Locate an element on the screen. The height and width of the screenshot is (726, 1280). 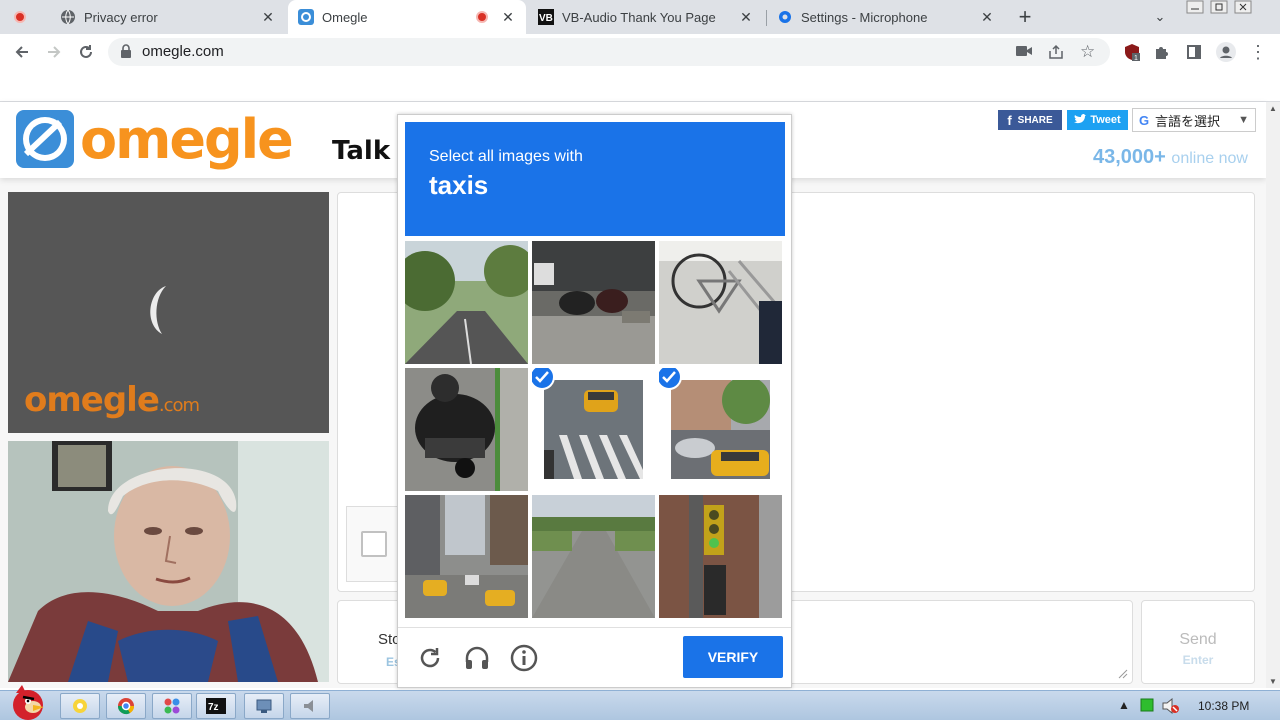
bookmark-star-icon: ☆ is located at coordinates (1087, 52).